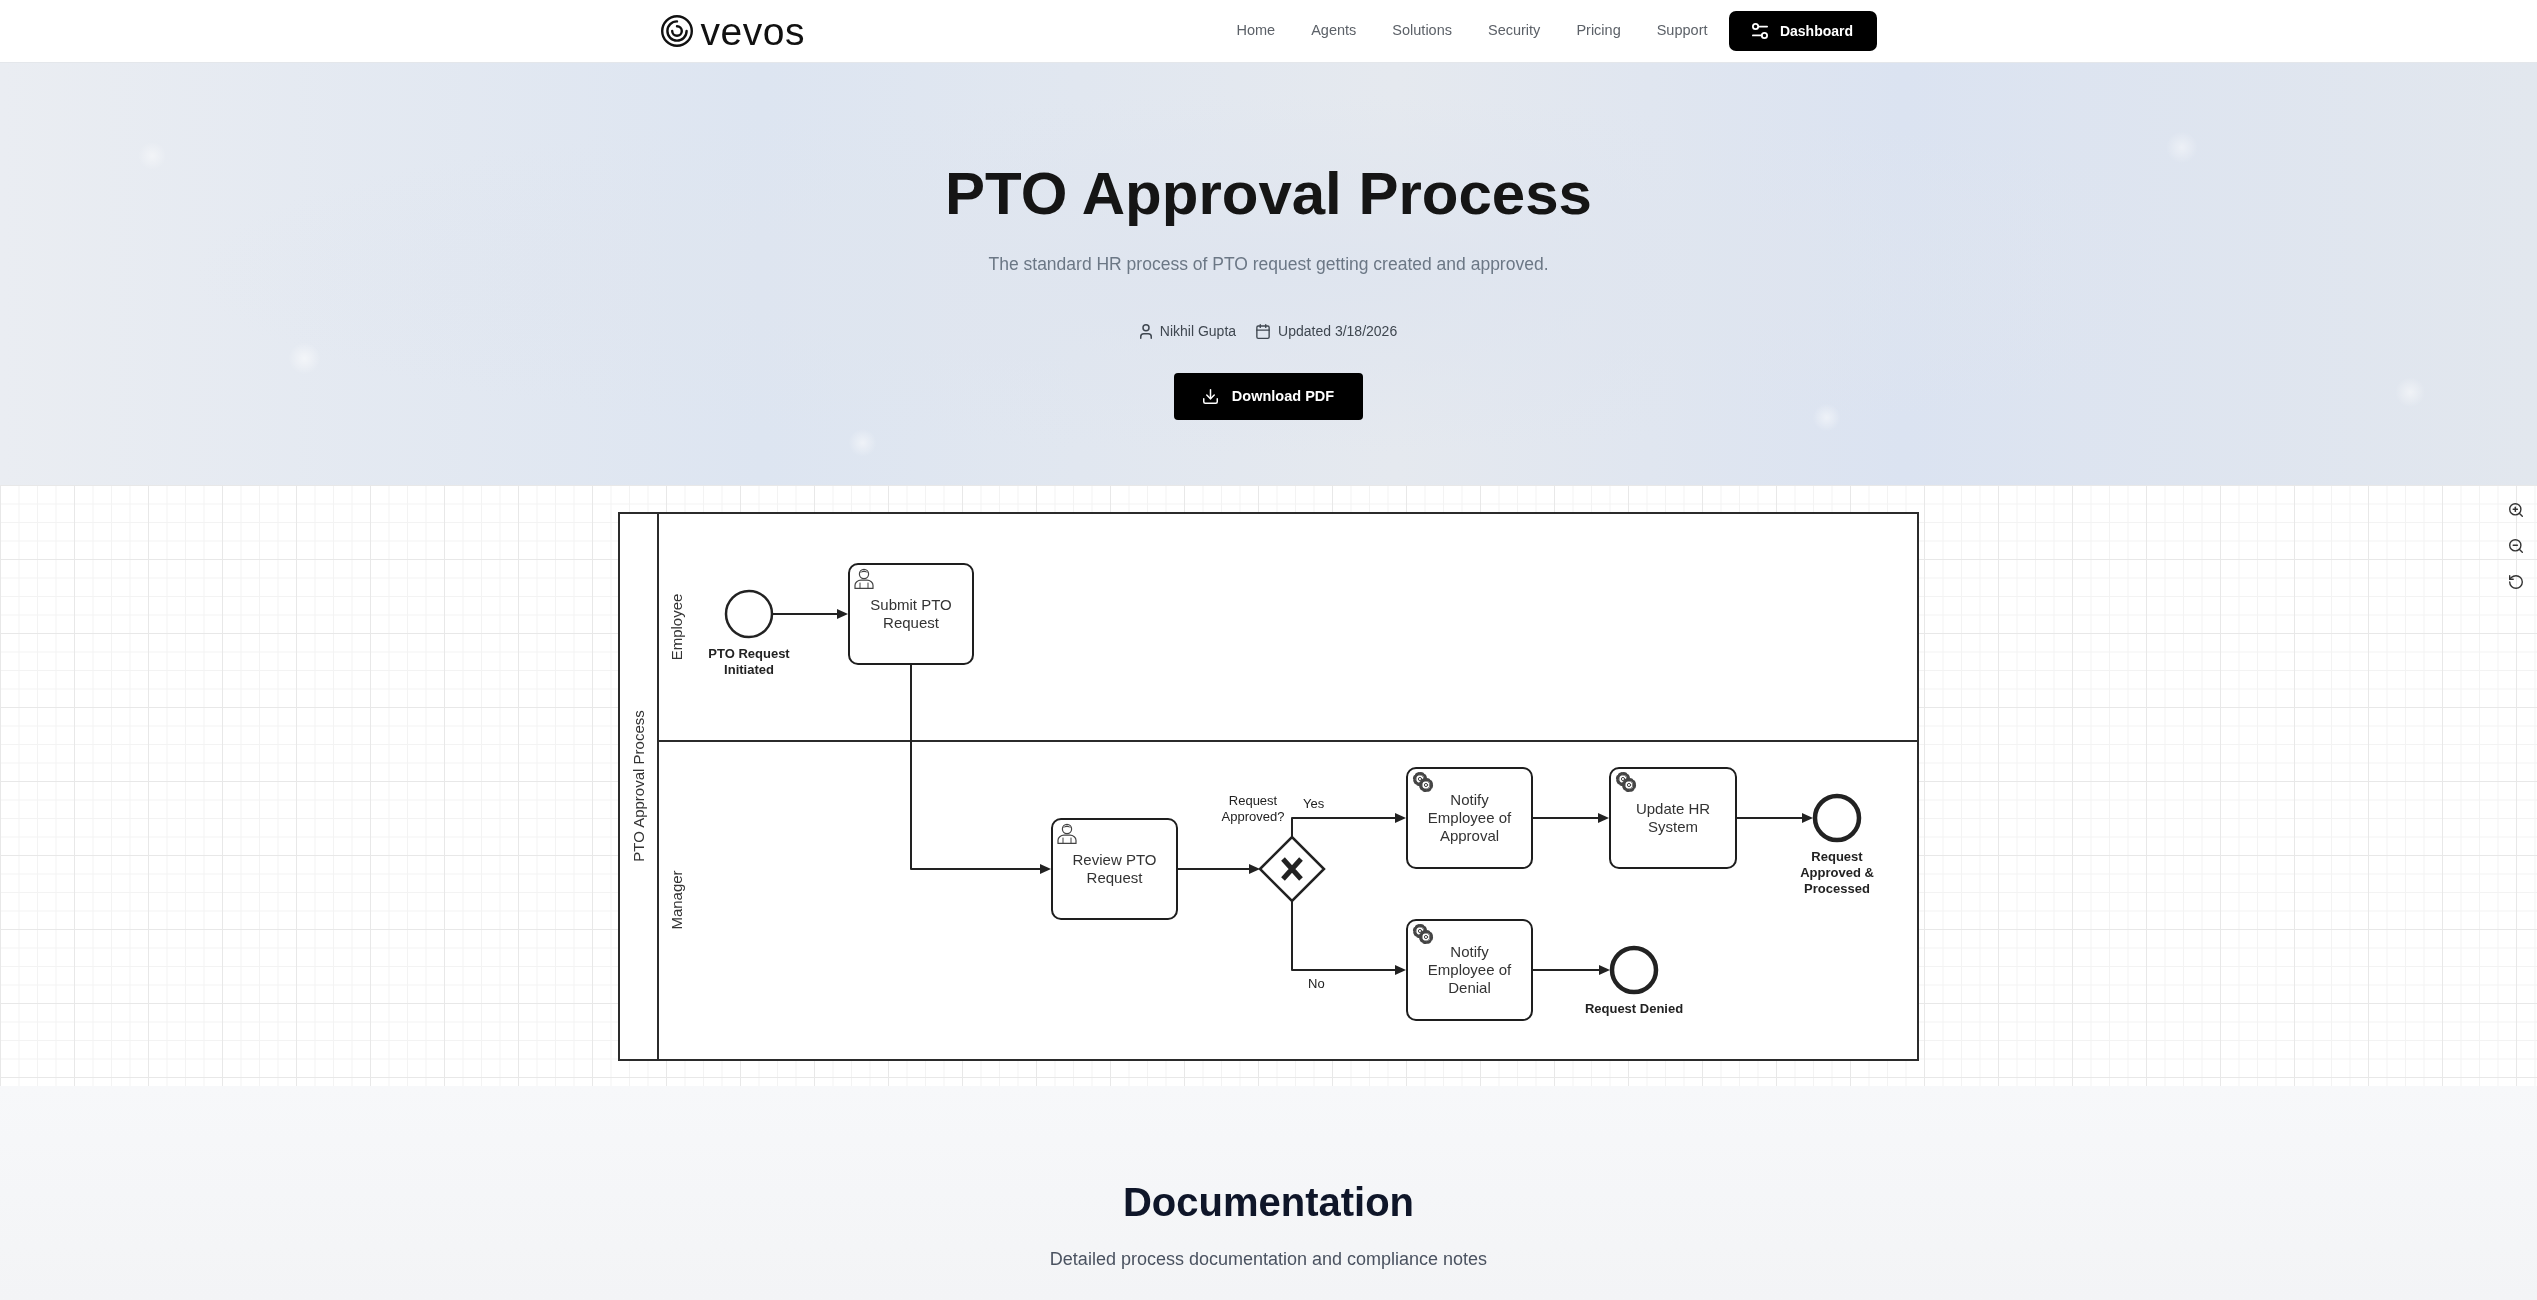 This screenshot has width=2537, height=1300. I want to click on section-subtitle: Detailed process documentation and compliance notes, so click(1268, 1259).